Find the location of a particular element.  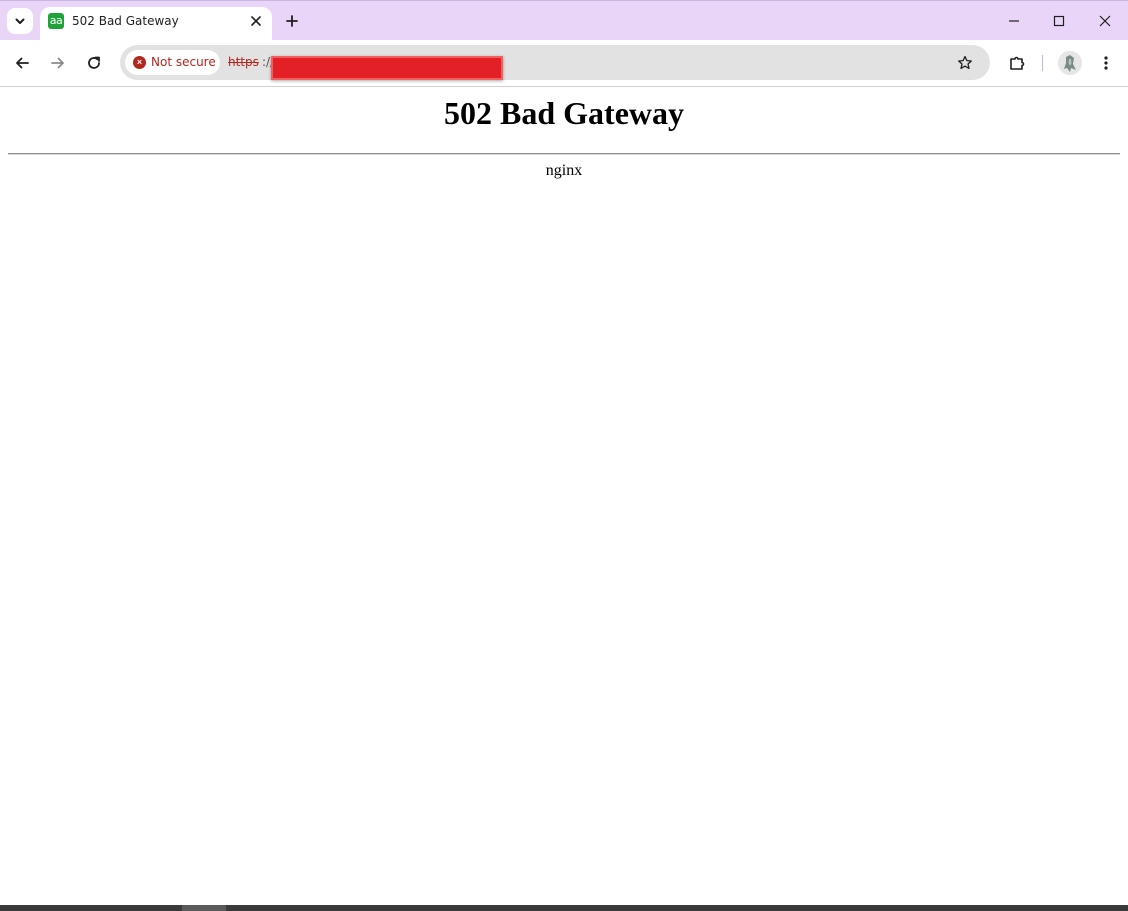

toolbar-divider is located at coordinates (1042, 63).